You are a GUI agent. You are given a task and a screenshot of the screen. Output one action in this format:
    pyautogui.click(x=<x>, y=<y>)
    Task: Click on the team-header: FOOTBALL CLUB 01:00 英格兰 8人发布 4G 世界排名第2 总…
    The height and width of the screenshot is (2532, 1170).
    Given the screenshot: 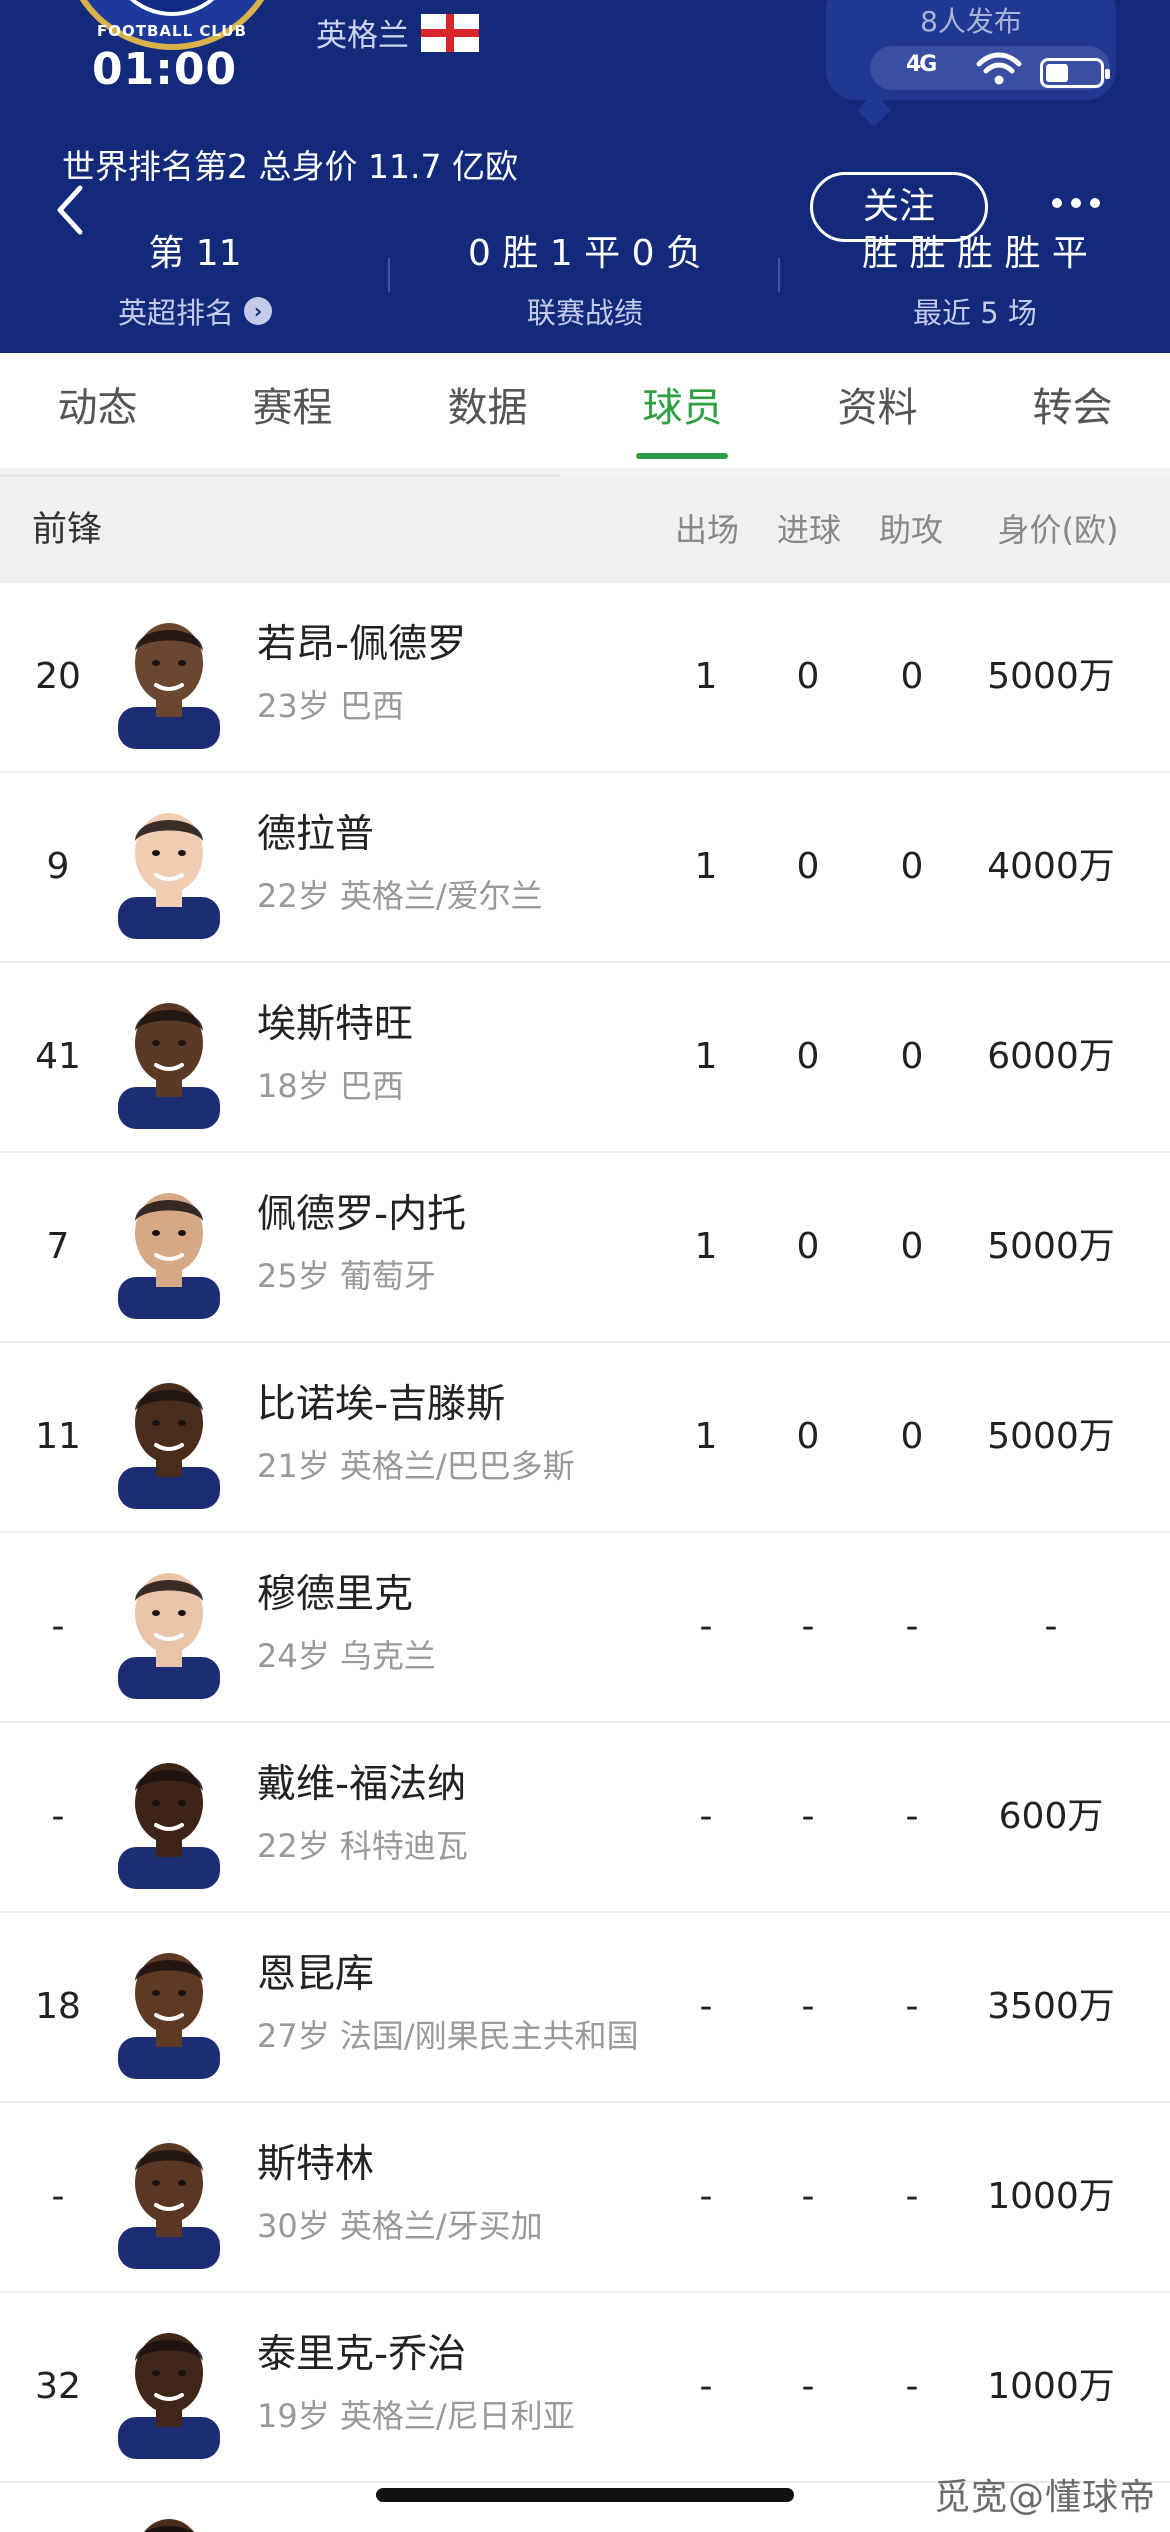 What is the action you would take?
    pyautogui.click(x=585, y=176)
    